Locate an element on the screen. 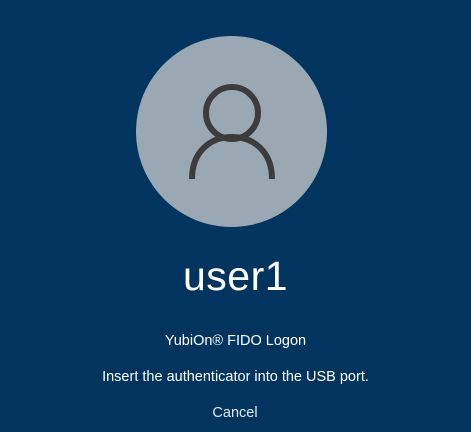 The width and height of the screenshot is (471, 432). user-silhouette-icon is located at coordinates (231, 131).